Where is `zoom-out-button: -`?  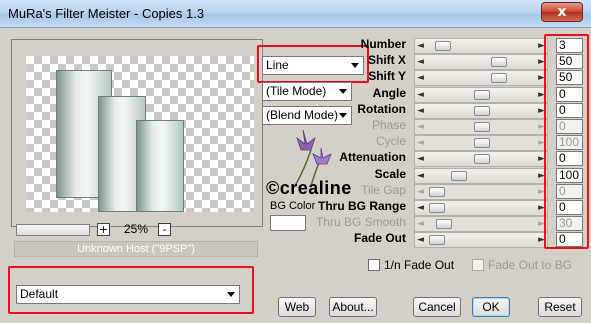 zoom-out-button: - is located at coordinates (164, 229).